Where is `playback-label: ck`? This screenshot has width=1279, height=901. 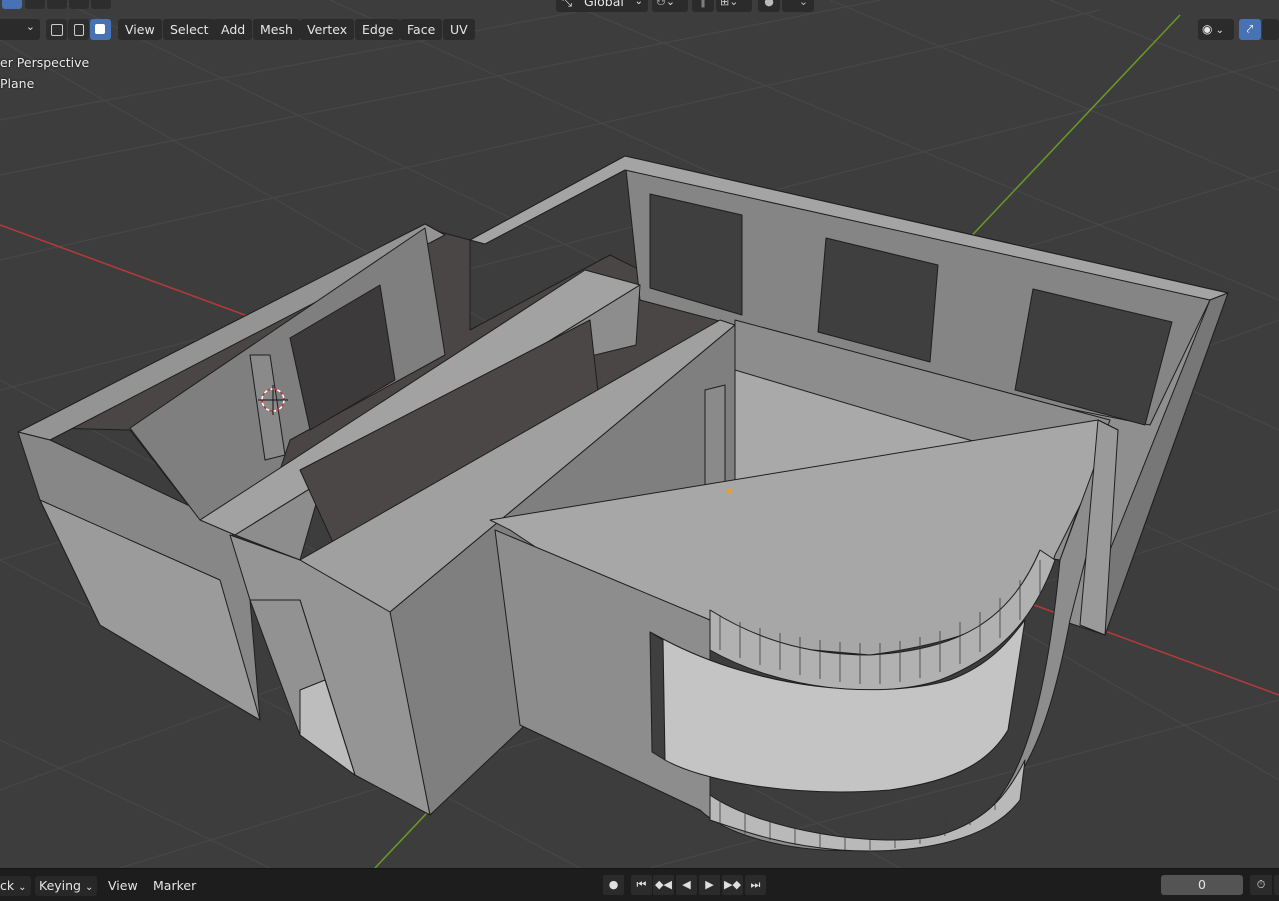
playback-label: ck is located at coordinates (7, 885).